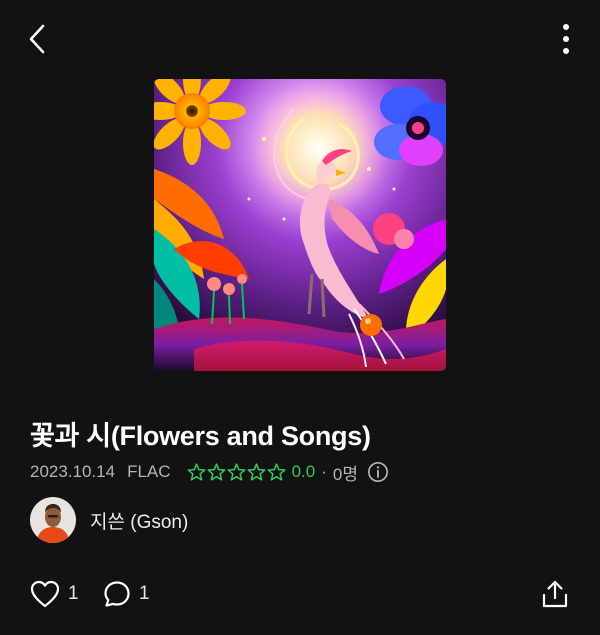 The image size is (600, 635). I want to click on audio-format: FLAC, so click(149, 471).